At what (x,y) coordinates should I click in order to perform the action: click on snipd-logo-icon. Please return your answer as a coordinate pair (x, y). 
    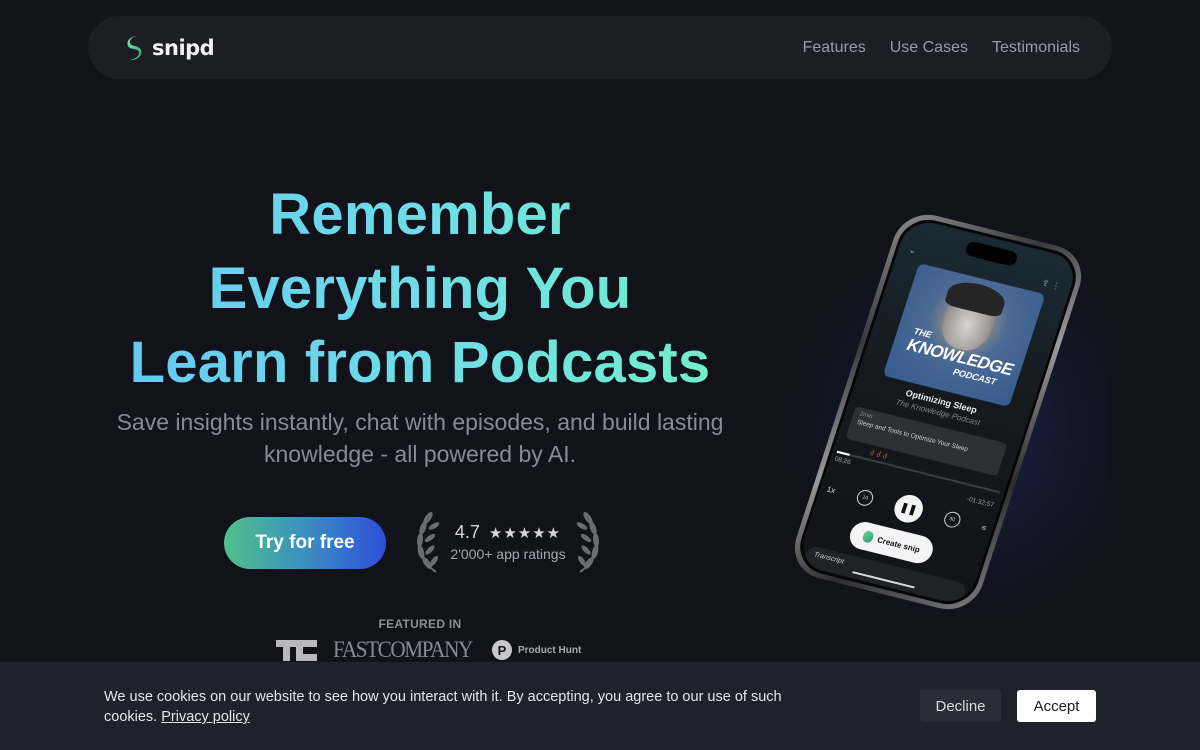
    Looking at the image, I should click on (134, 47).